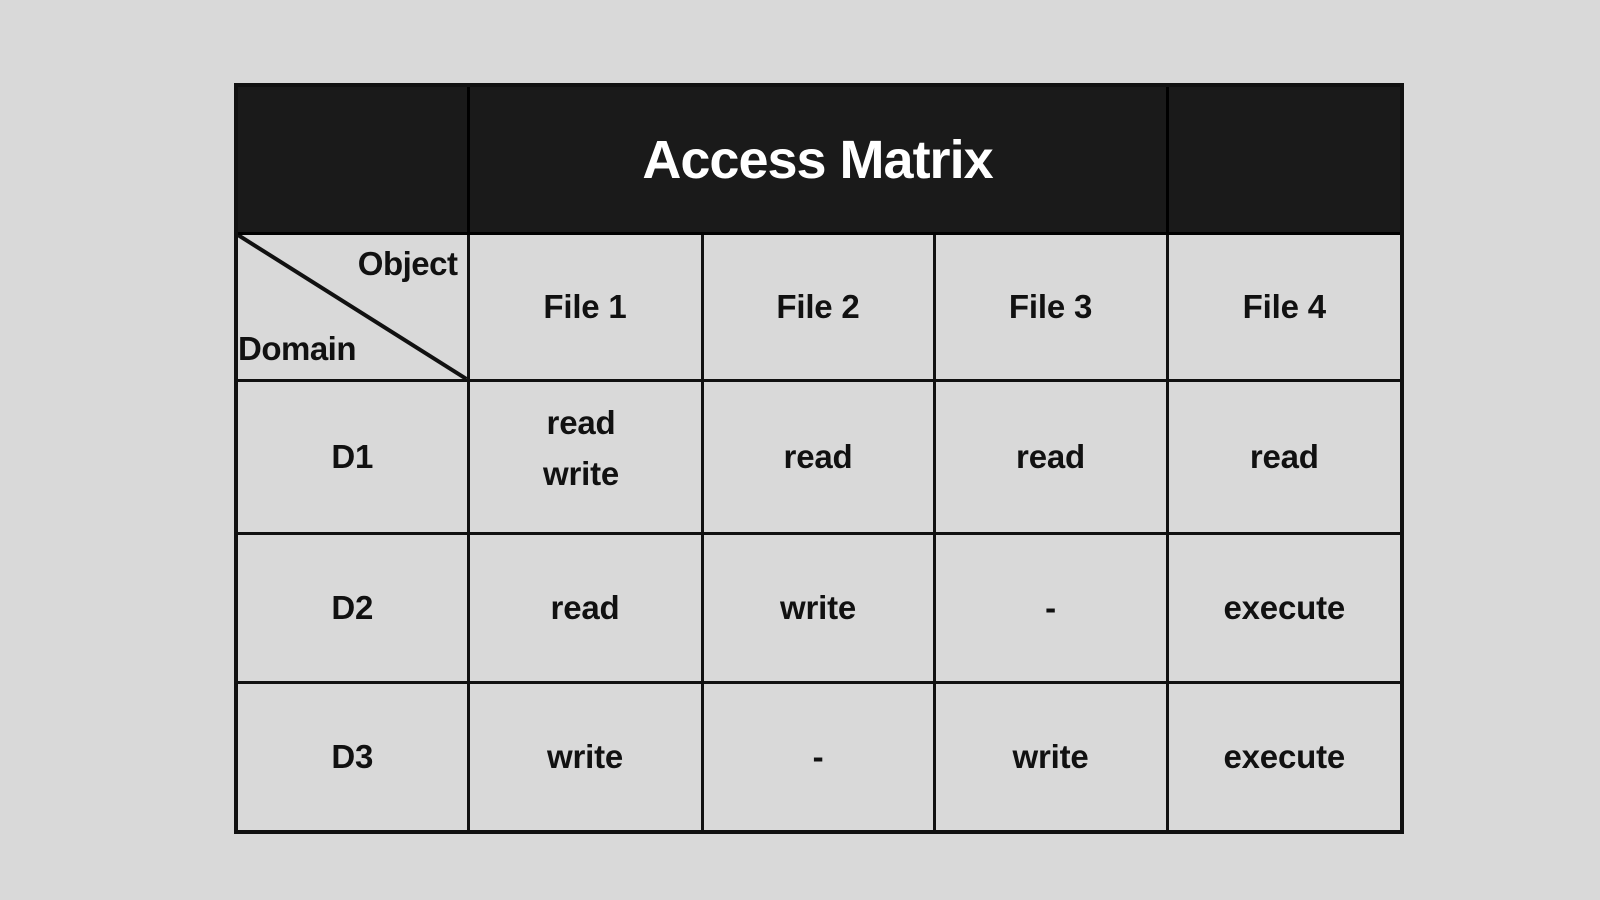 Image resolution: width=1600 pixels, height=900 pixels. What do you see at coordinates (1050, 757) in the screenshot?
I see `cell-d3-file-3: write` at bounding box center [1050, 757].